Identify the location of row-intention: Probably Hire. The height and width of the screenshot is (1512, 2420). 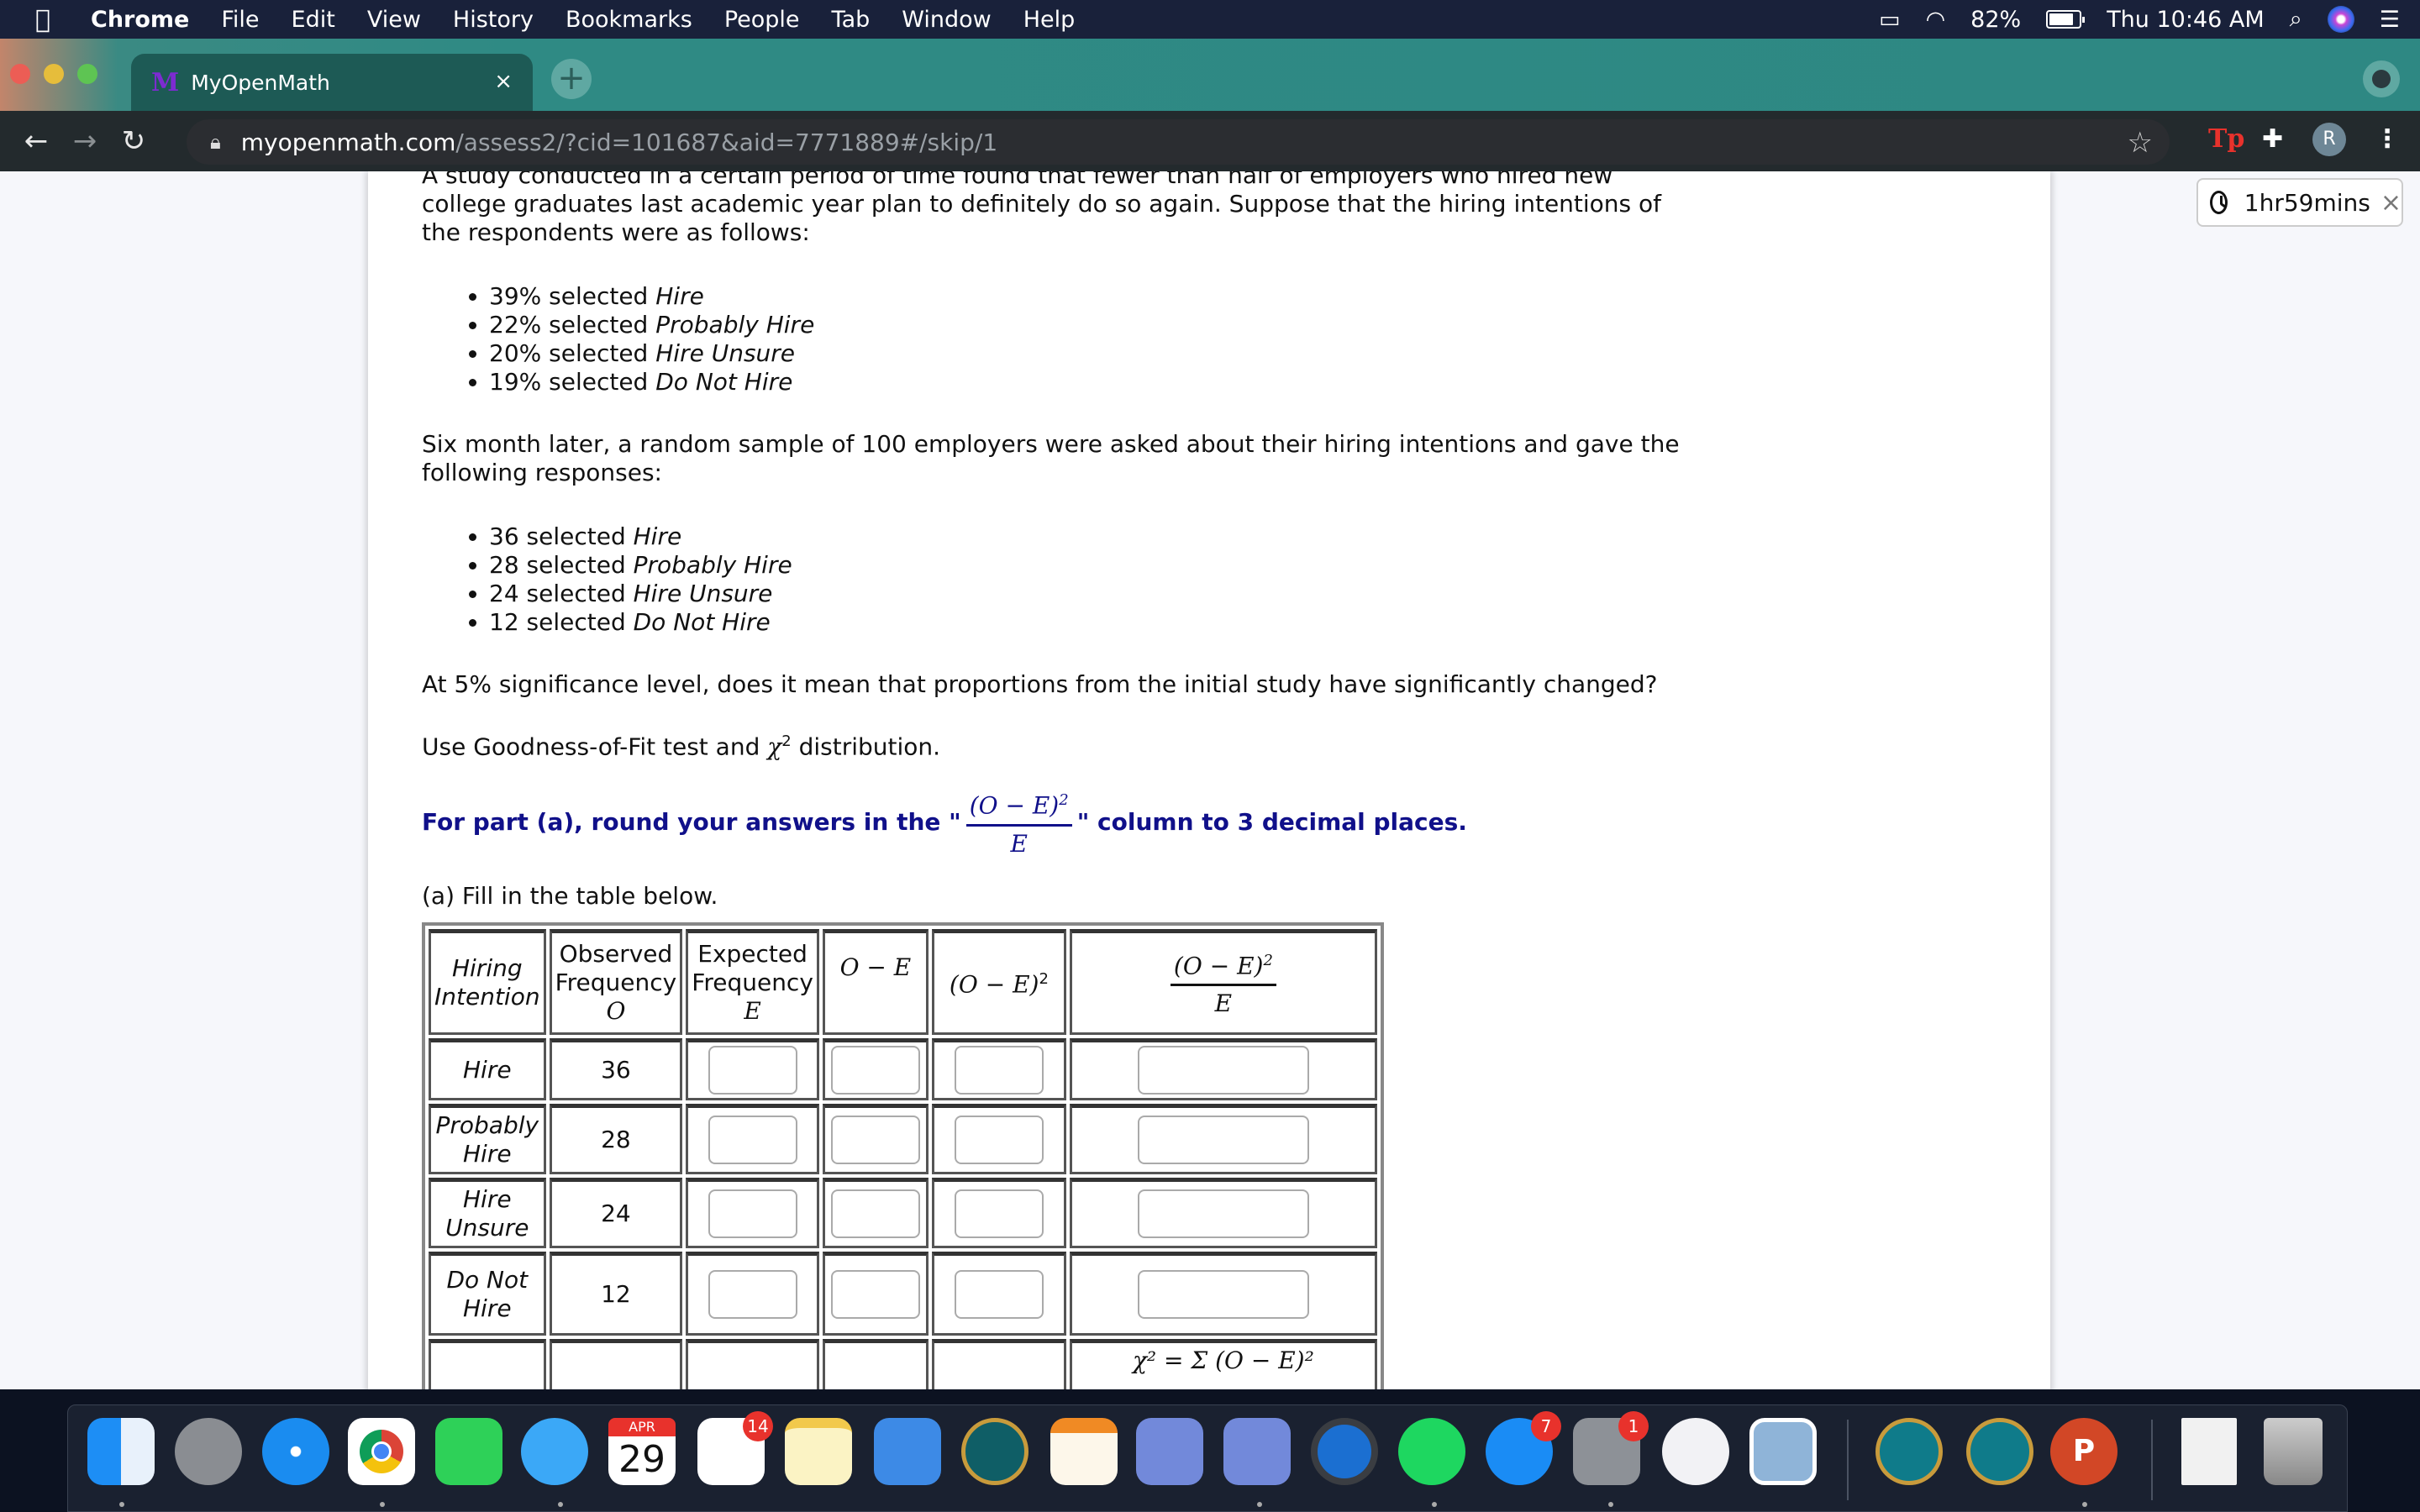
(487, 1138).